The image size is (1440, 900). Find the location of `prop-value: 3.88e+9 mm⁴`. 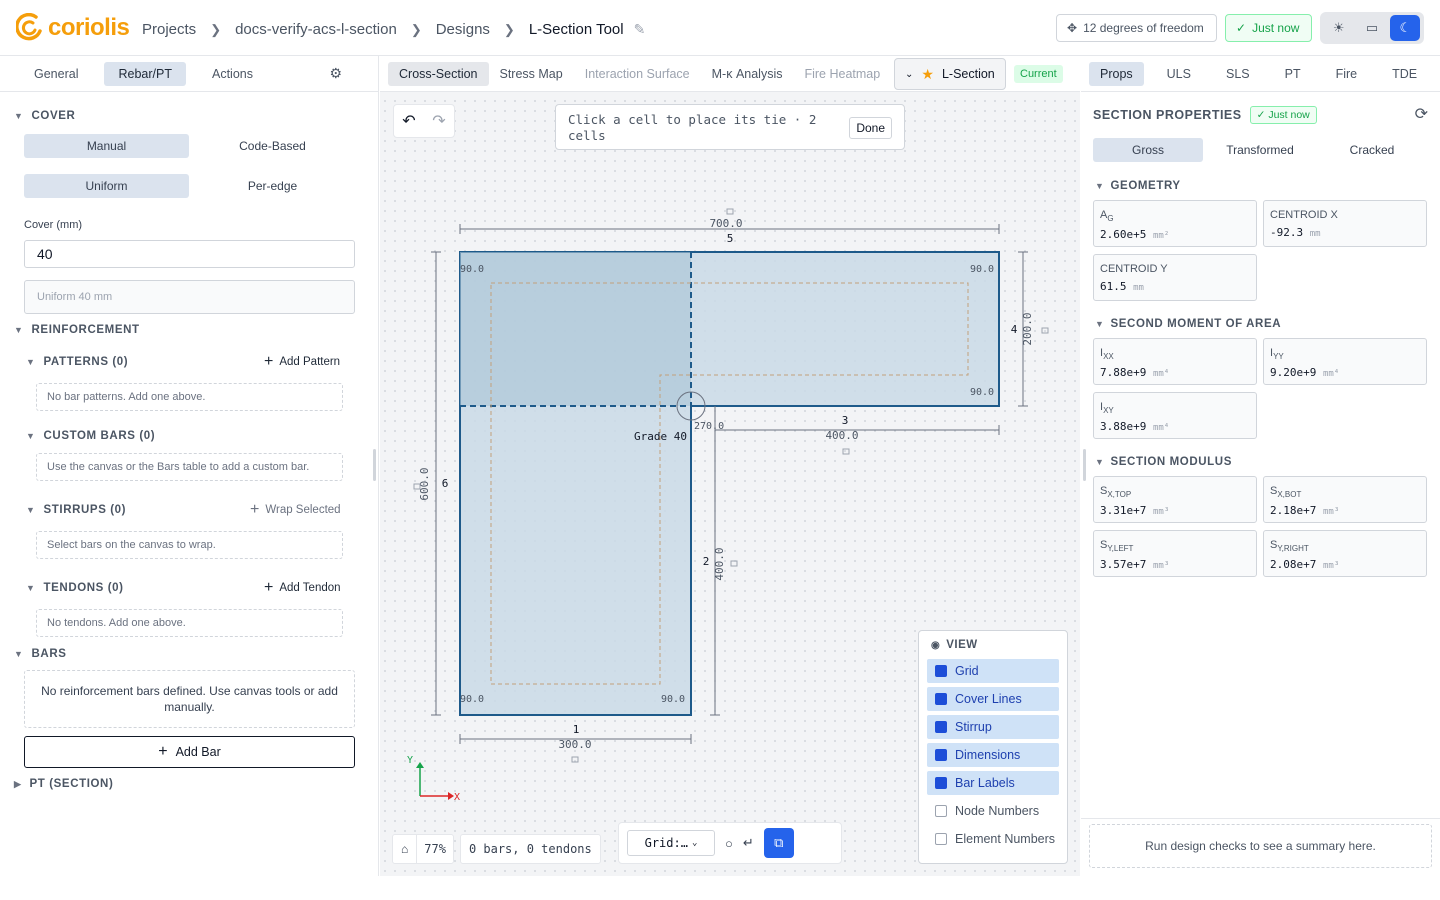

prop-value: 3.88e+9 mm⁴ is located at coordinates (1175, 426).